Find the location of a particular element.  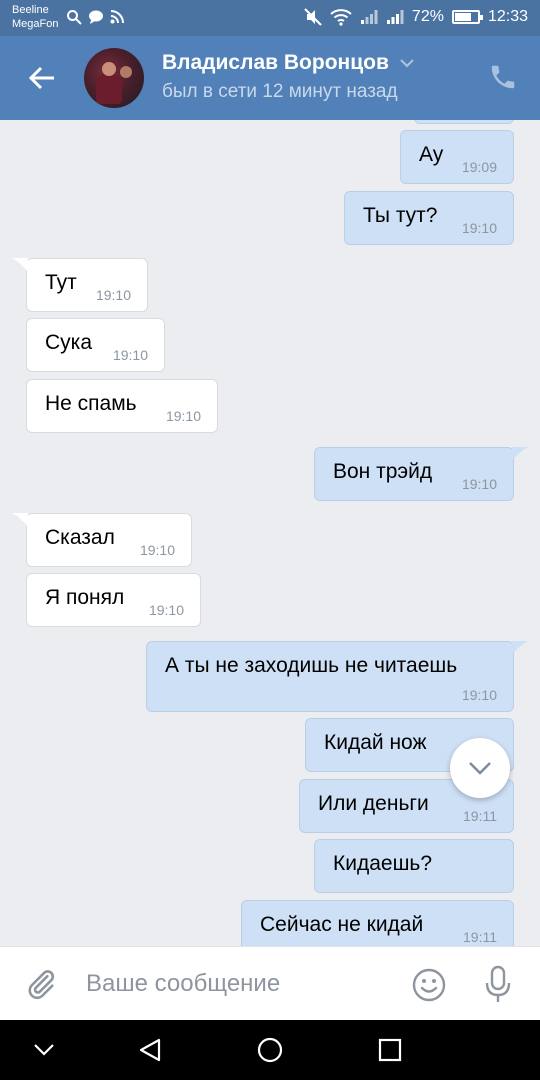

message-text: Сейчас не кидай is located at coordinates (342, 924).